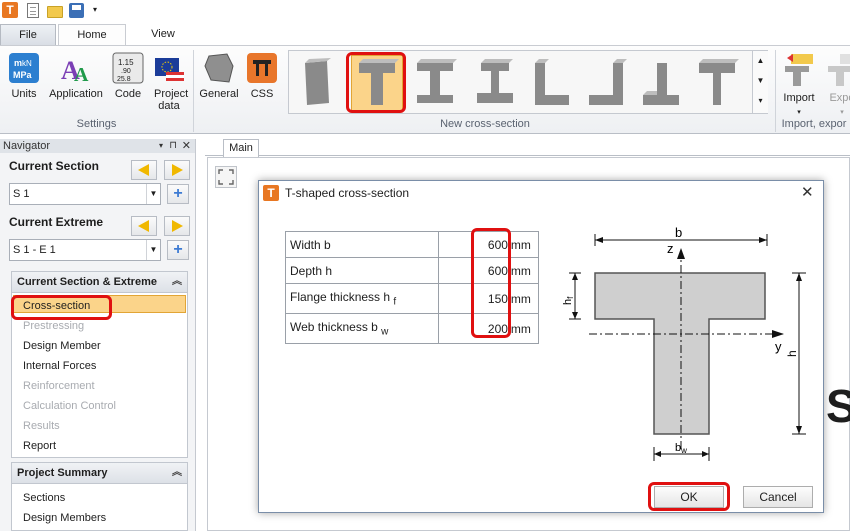 This screenshot has width=850, height=531. What do you see at coordinates (760, 61) in the screenshot?
I see `gallery-scroll-up-icon: ▲` at bounding box center [760, 61].